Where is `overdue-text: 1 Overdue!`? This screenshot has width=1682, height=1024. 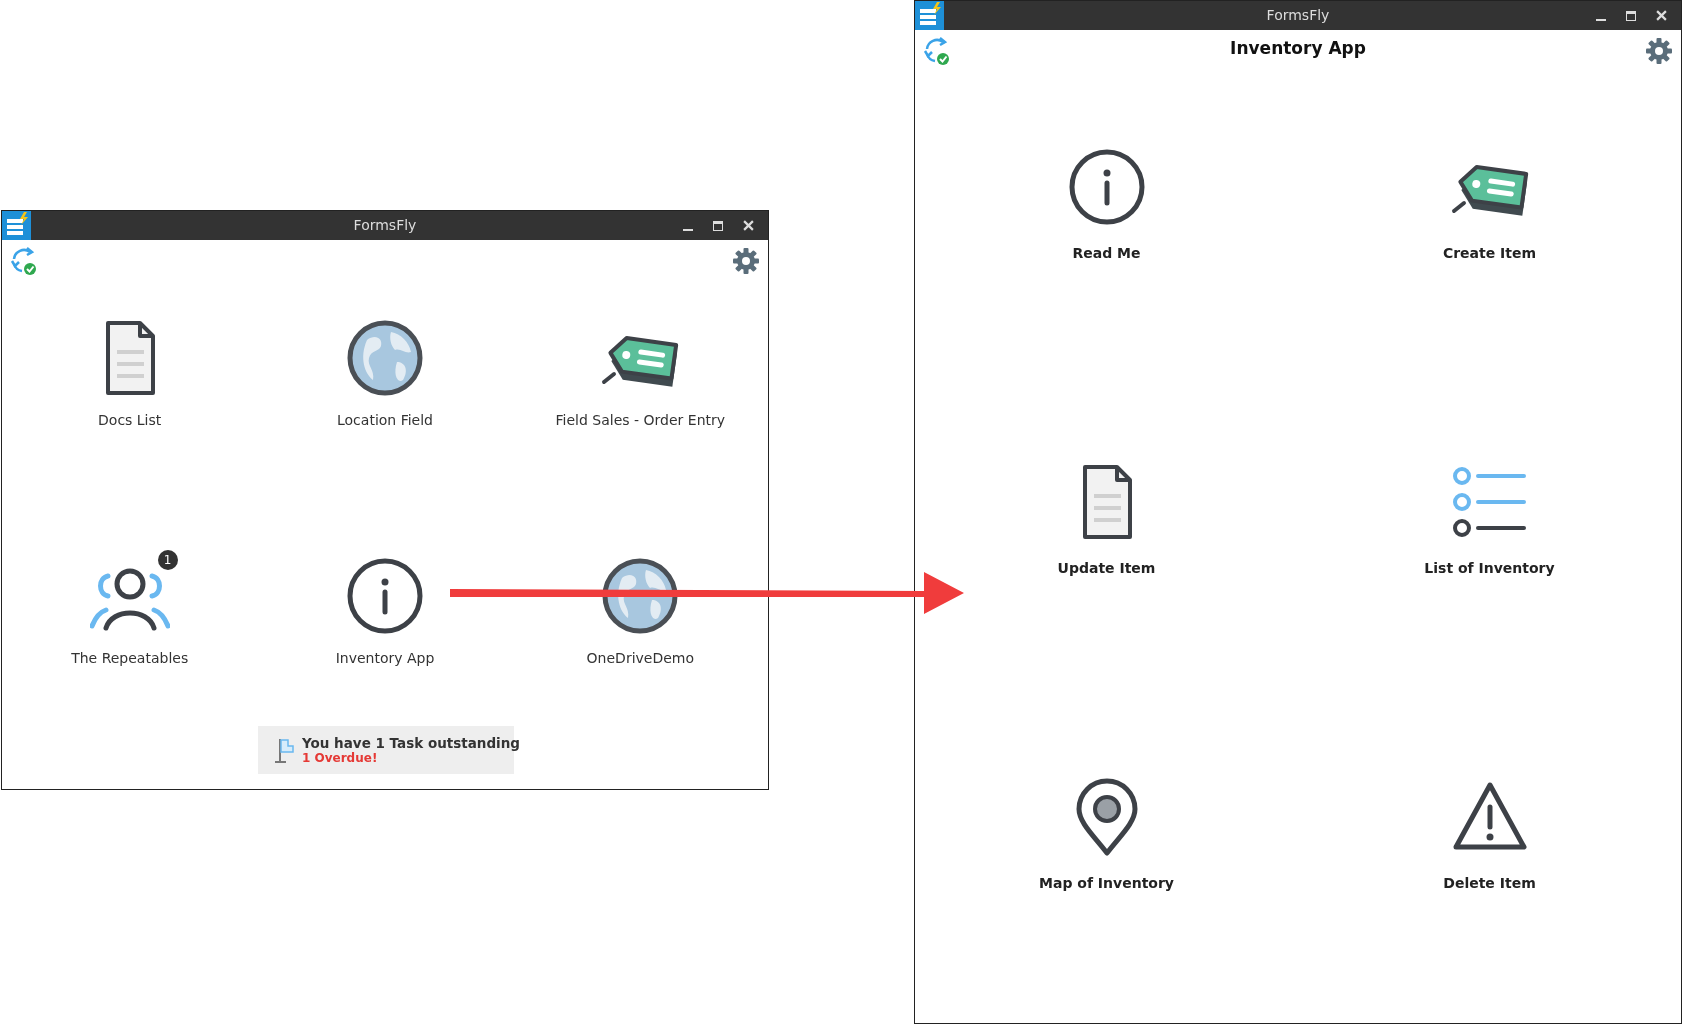
overdue-text: 1 Overdue! is located at coordinates (340, 758).